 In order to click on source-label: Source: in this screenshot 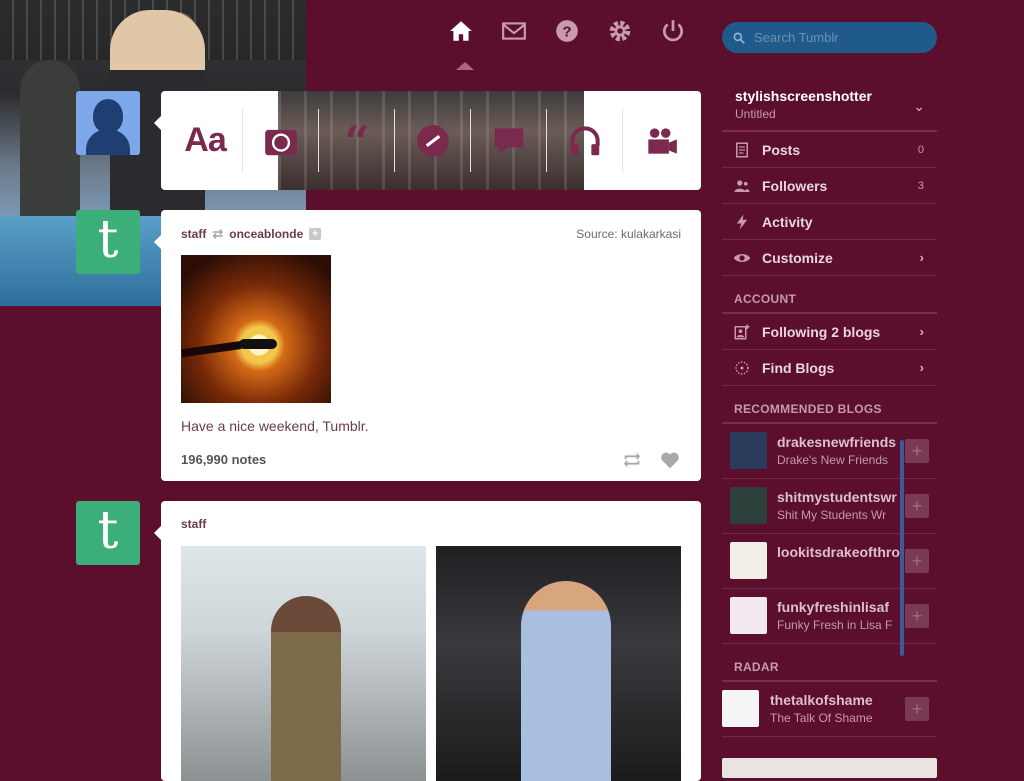, I will do `click(597, 234)`.